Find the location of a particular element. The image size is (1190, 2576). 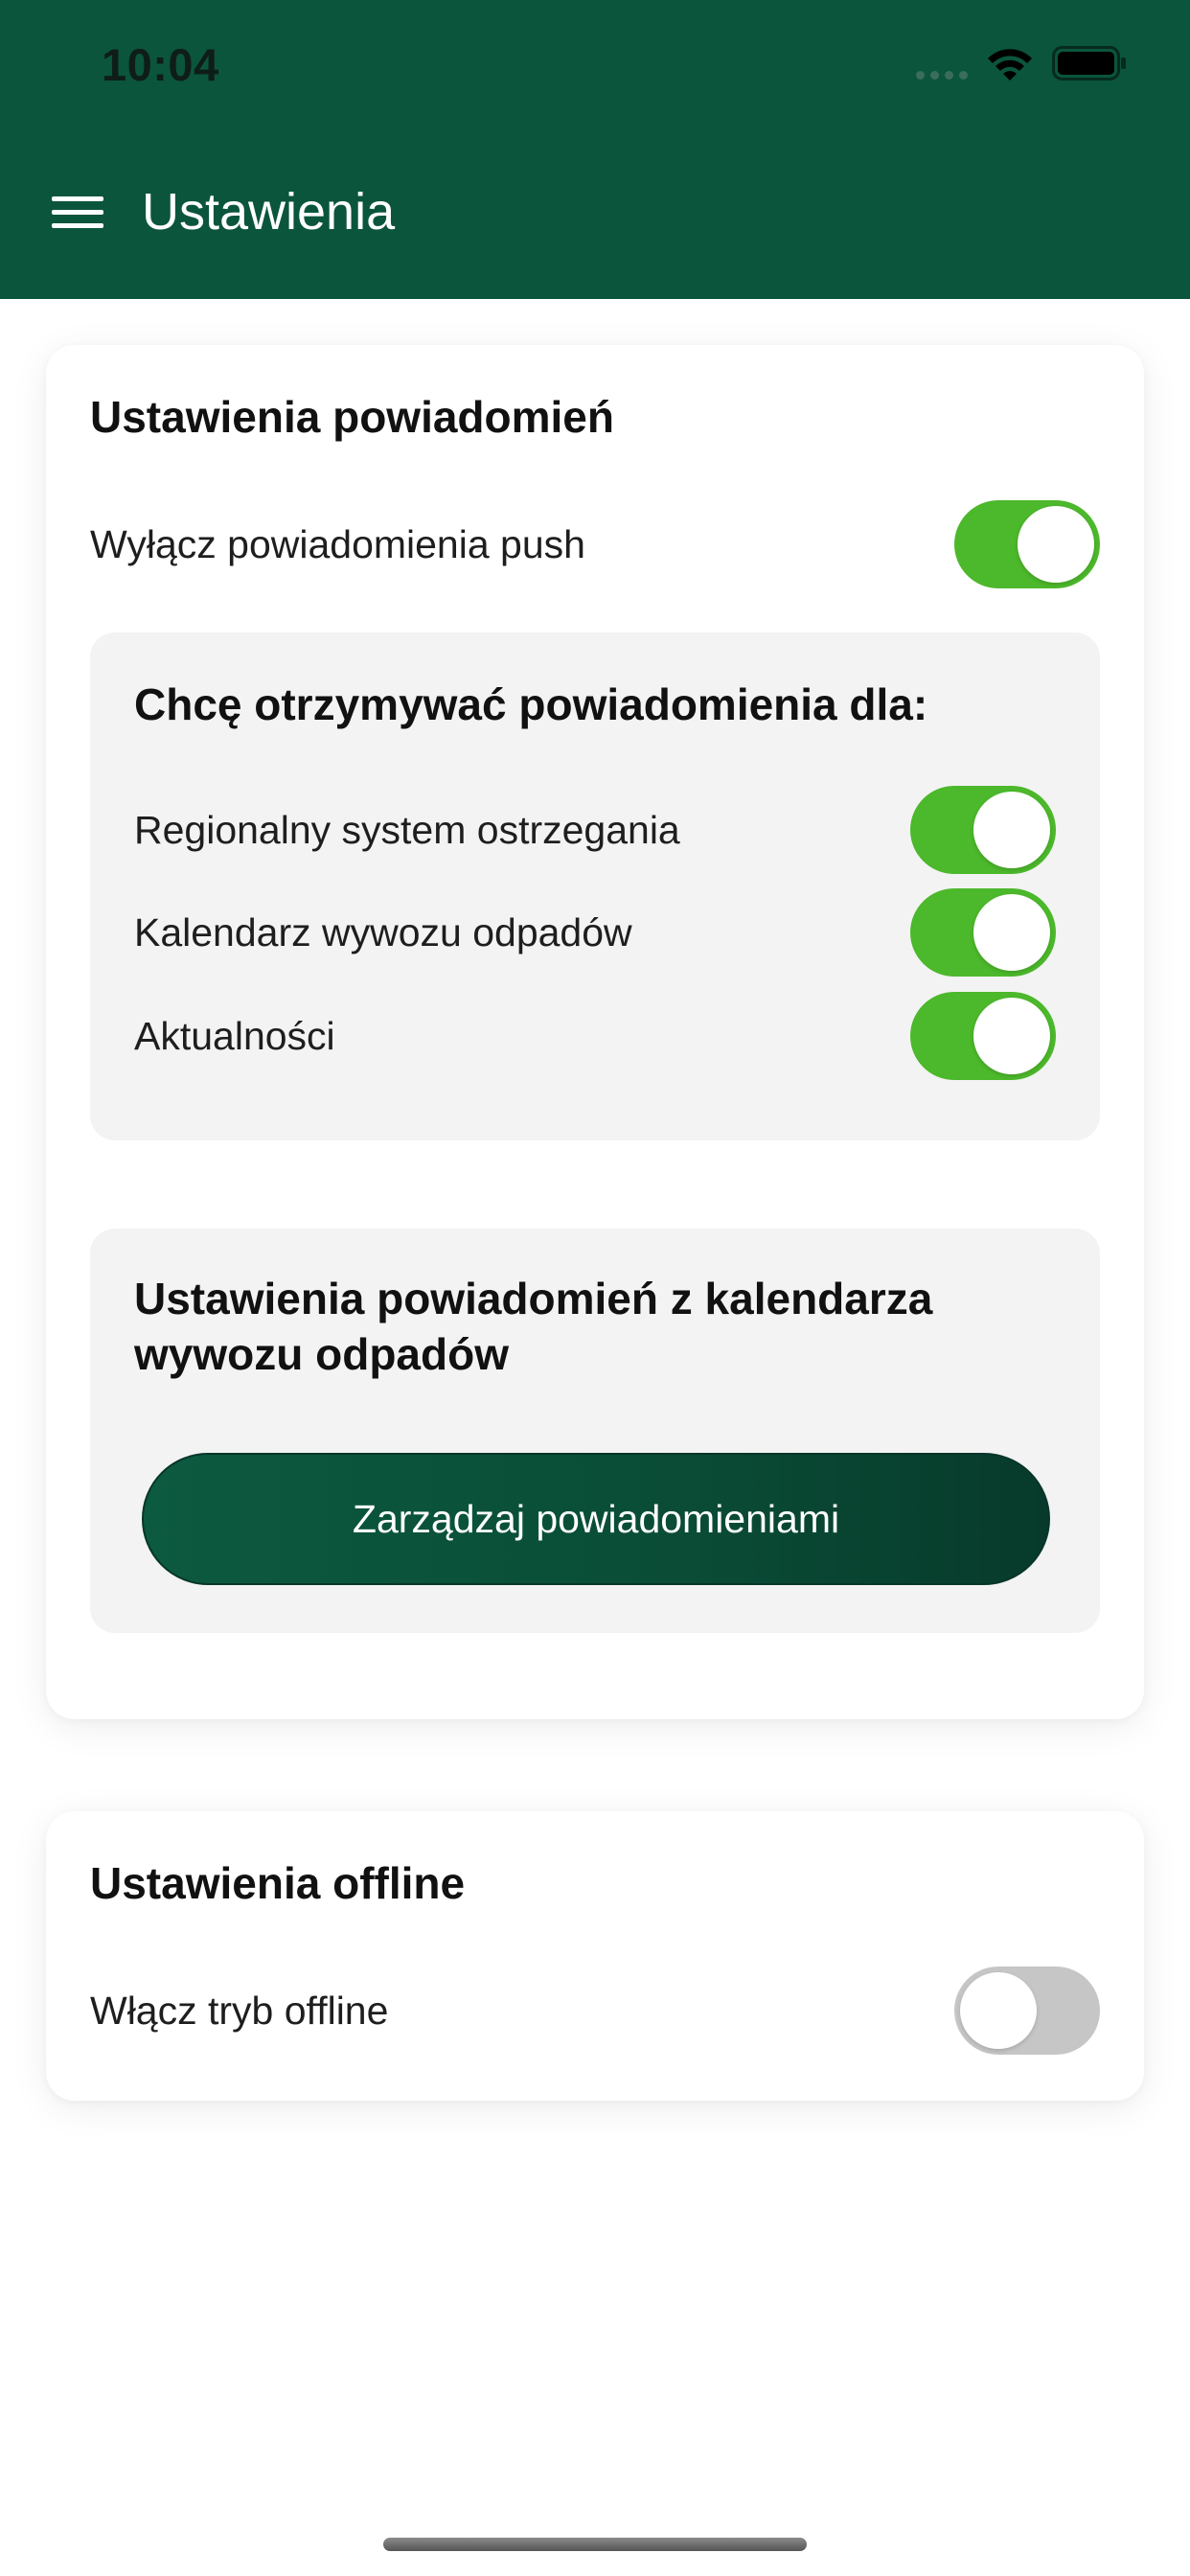

categories-title: Chcę otrzymywać powiadomienia dla: is located at coordinates (531, 704).